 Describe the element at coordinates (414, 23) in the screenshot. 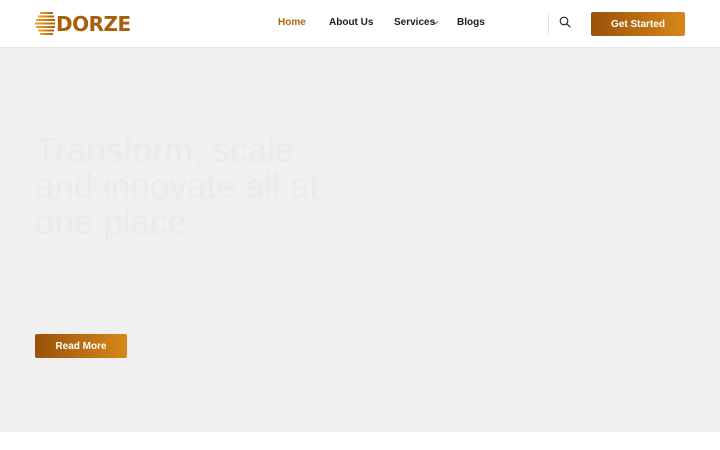

I see `nav-services: Services` at that location.